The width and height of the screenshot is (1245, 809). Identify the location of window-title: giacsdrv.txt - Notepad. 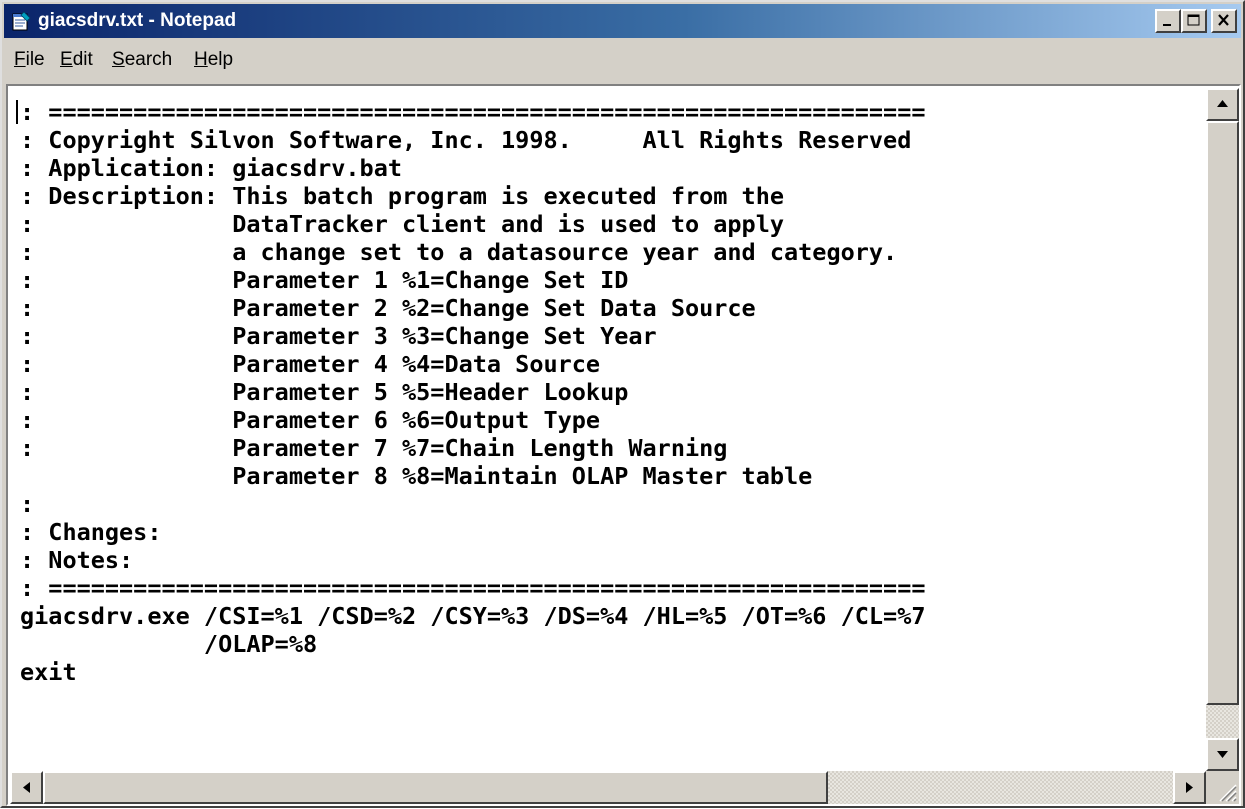
(137, 20).